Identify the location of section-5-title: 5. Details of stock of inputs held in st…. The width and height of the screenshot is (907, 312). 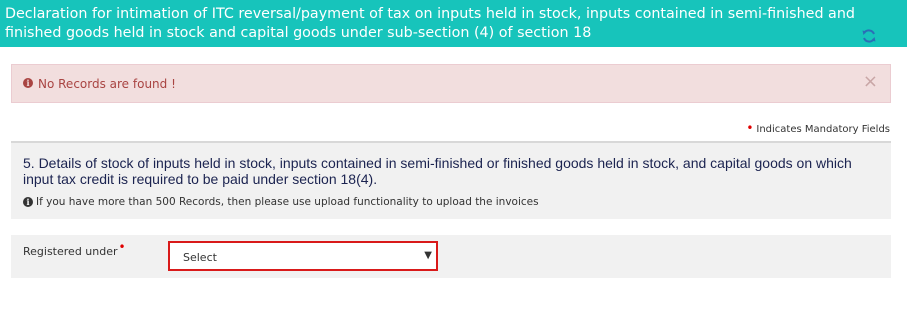
(437, 171).